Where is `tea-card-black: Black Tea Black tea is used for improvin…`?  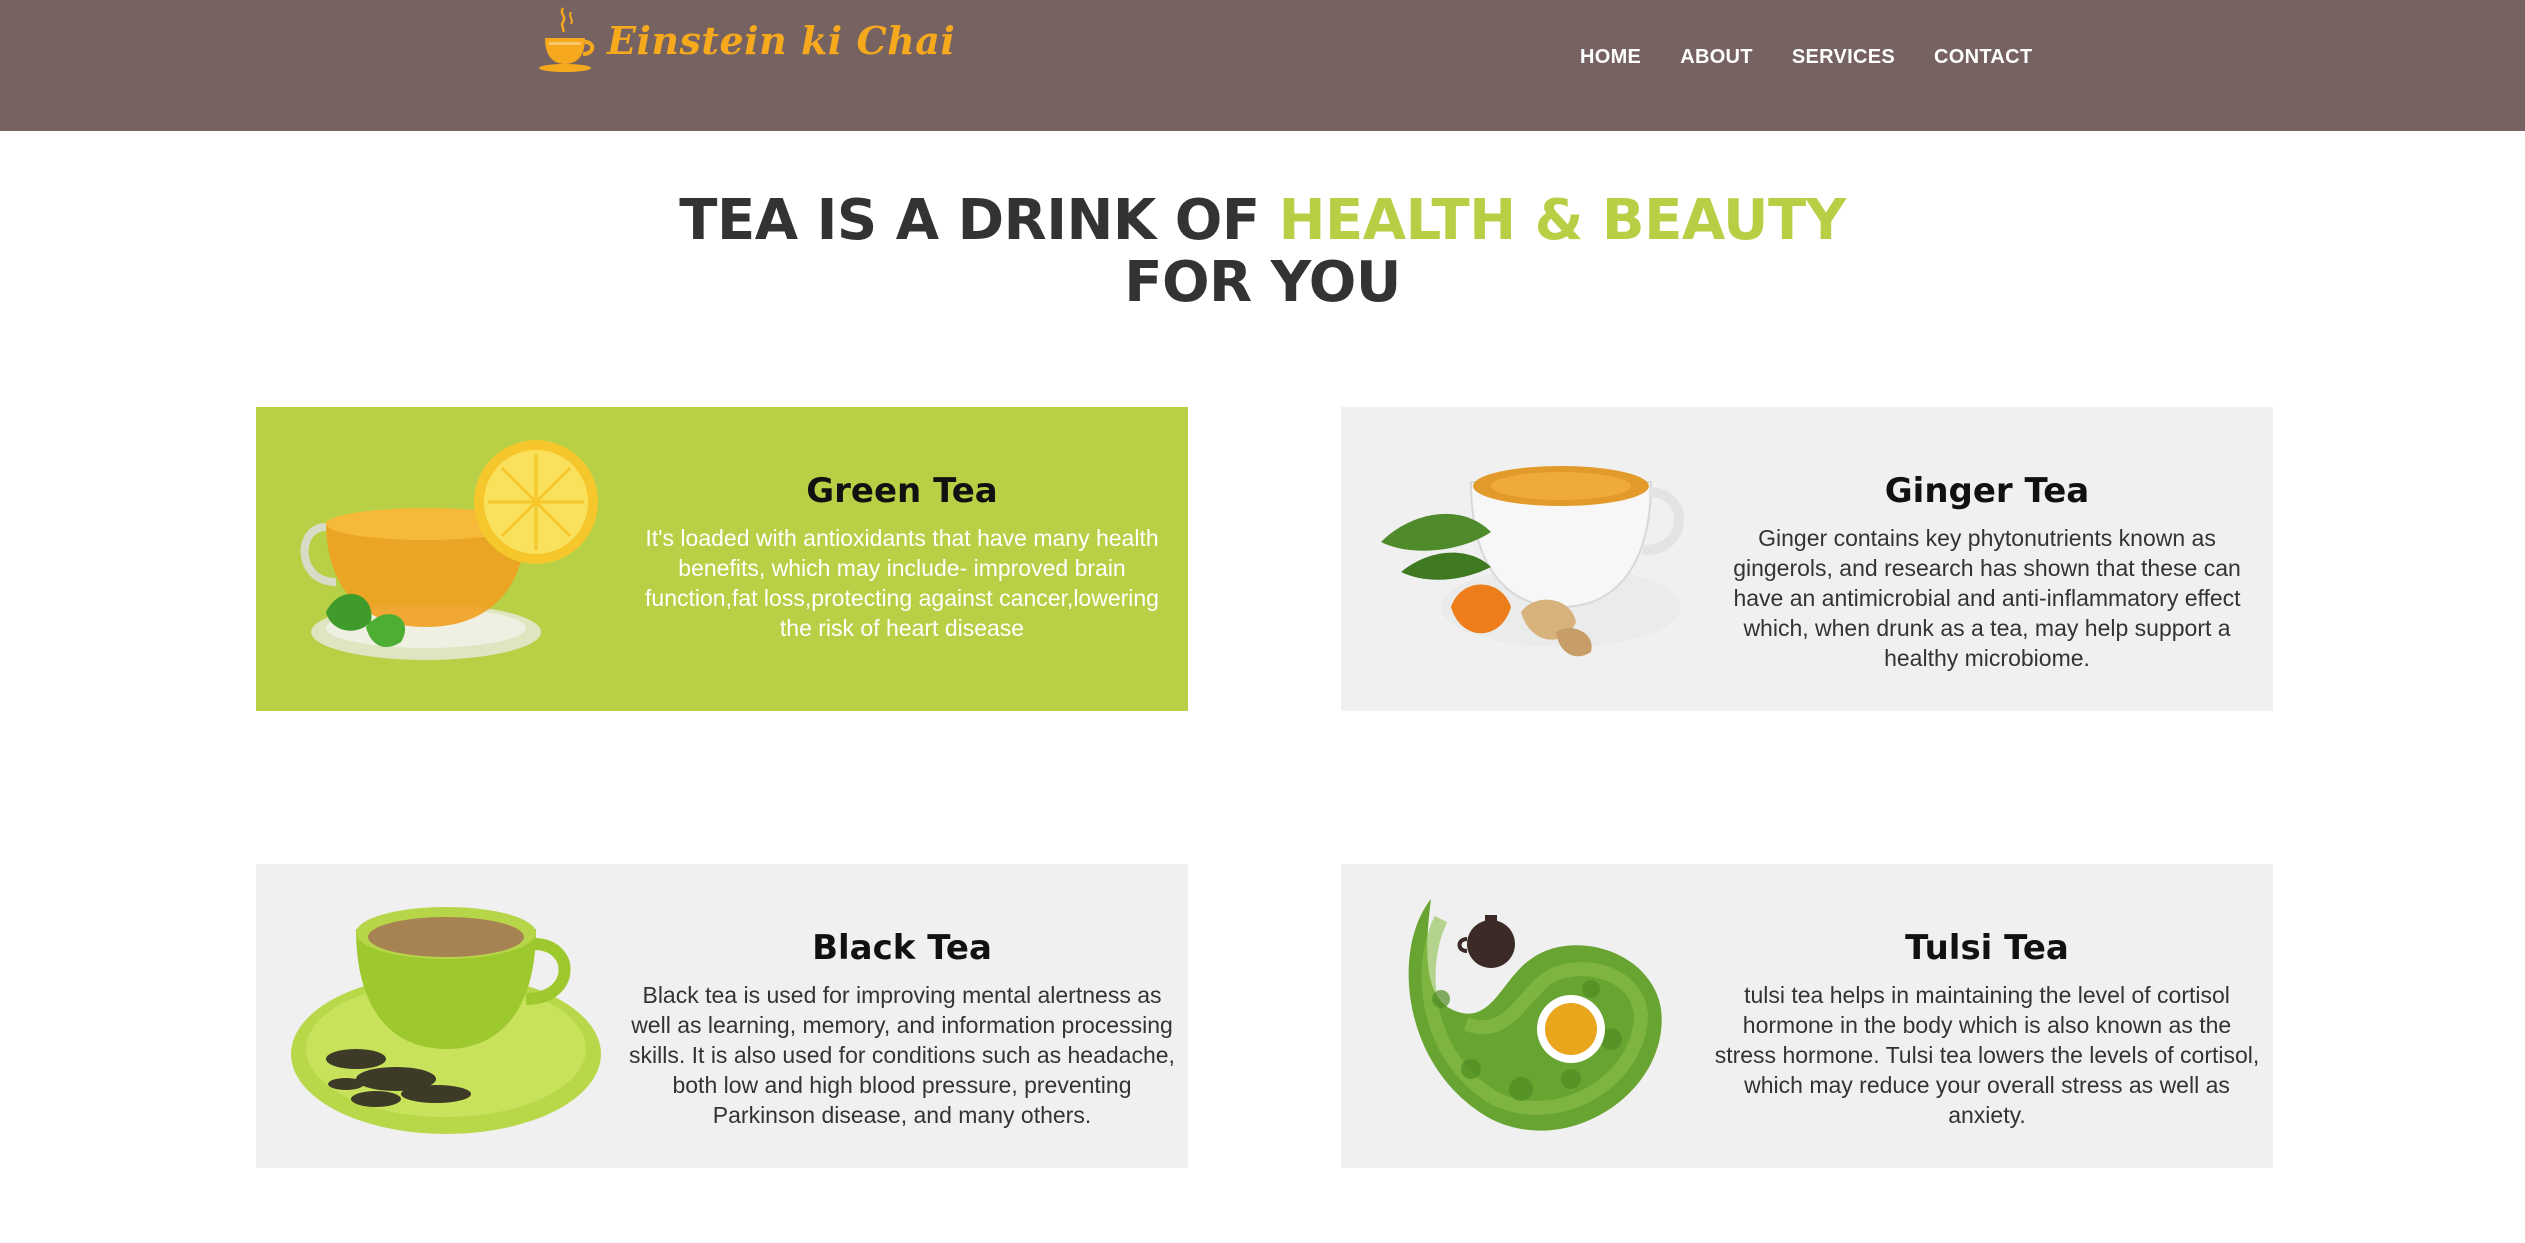 tea-card-black: Black Tea Black tea is used for improvin… is located at coordinates (722, 1016).